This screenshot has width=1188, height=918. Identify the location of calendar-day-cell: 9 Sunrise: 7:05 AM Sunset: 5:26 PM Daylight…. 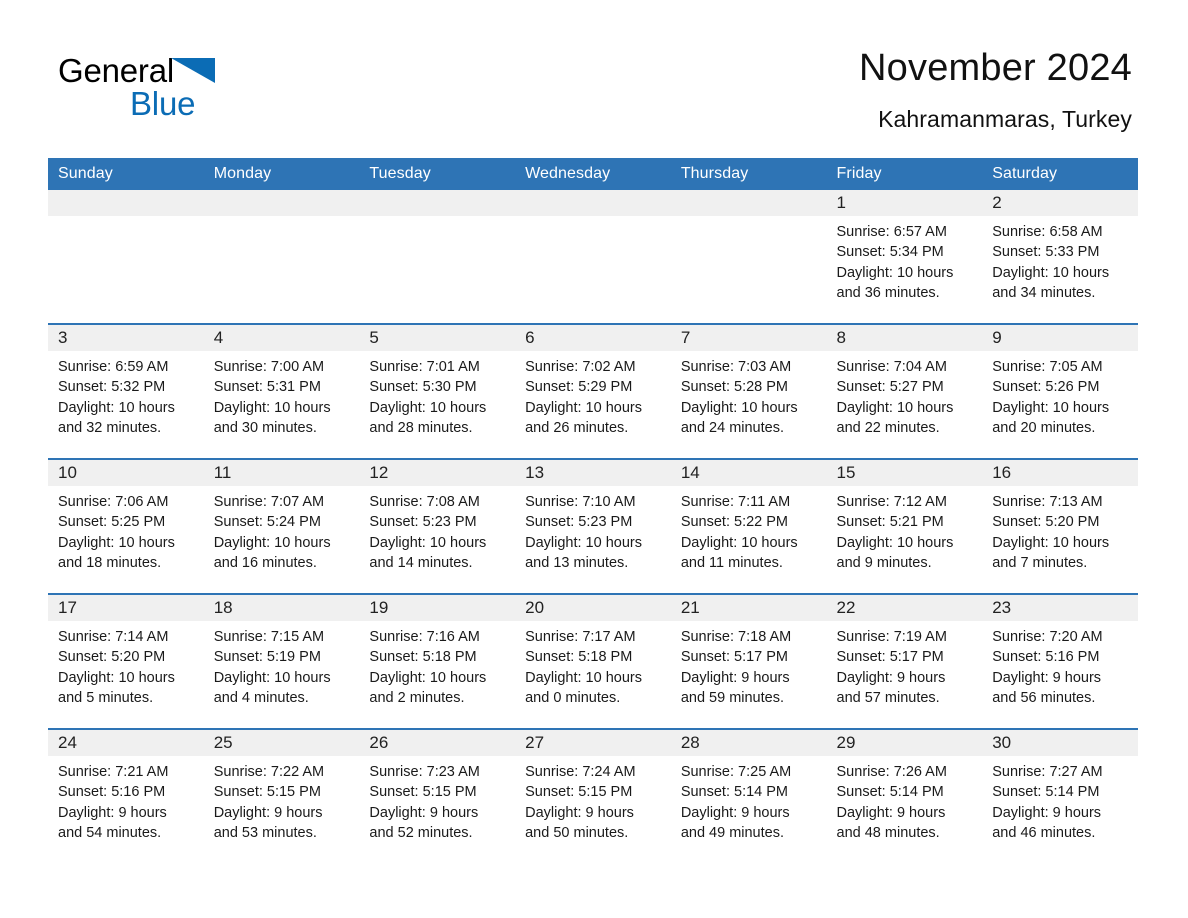
(1060, 391).